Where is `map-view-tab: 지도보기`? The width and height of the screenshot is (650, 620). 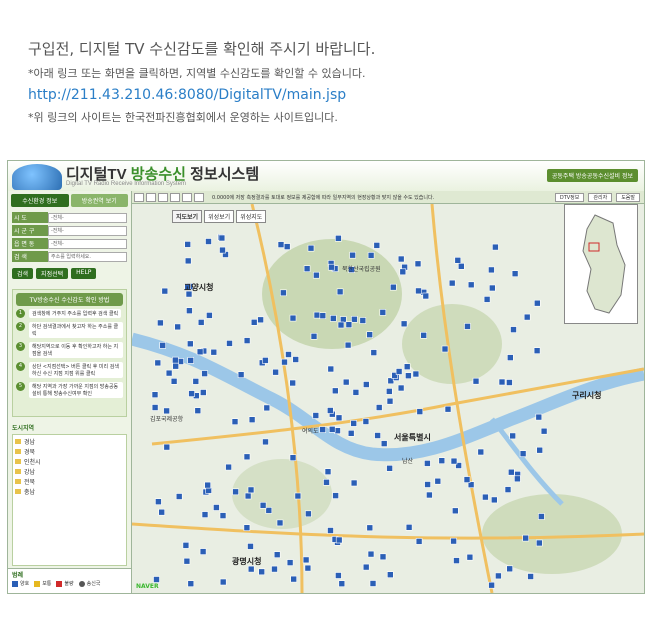
map-view-tab: 지도보기 is located at coordinates (187, 216).